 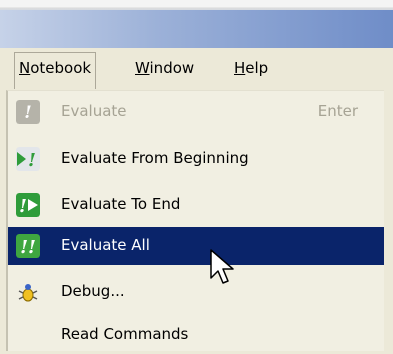 What do you see at coordinates (28, 205) in the screenshot?
I see `evaluate-to-end-icon: !` at bounding box center [28, 205].